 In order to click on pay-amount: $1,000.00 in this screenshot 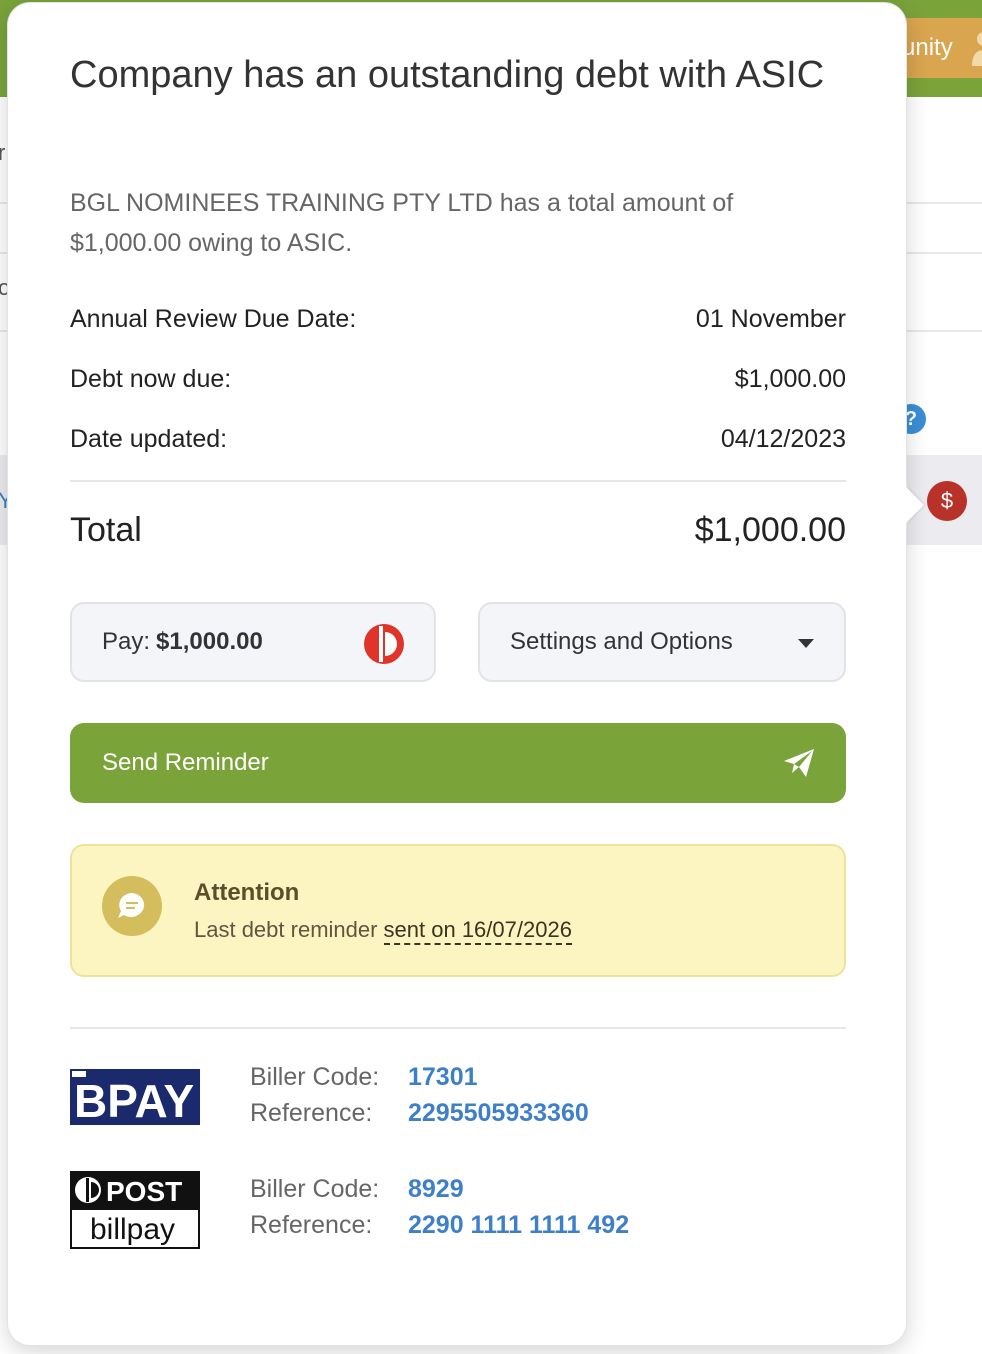, I will do `click(209, 641)`.